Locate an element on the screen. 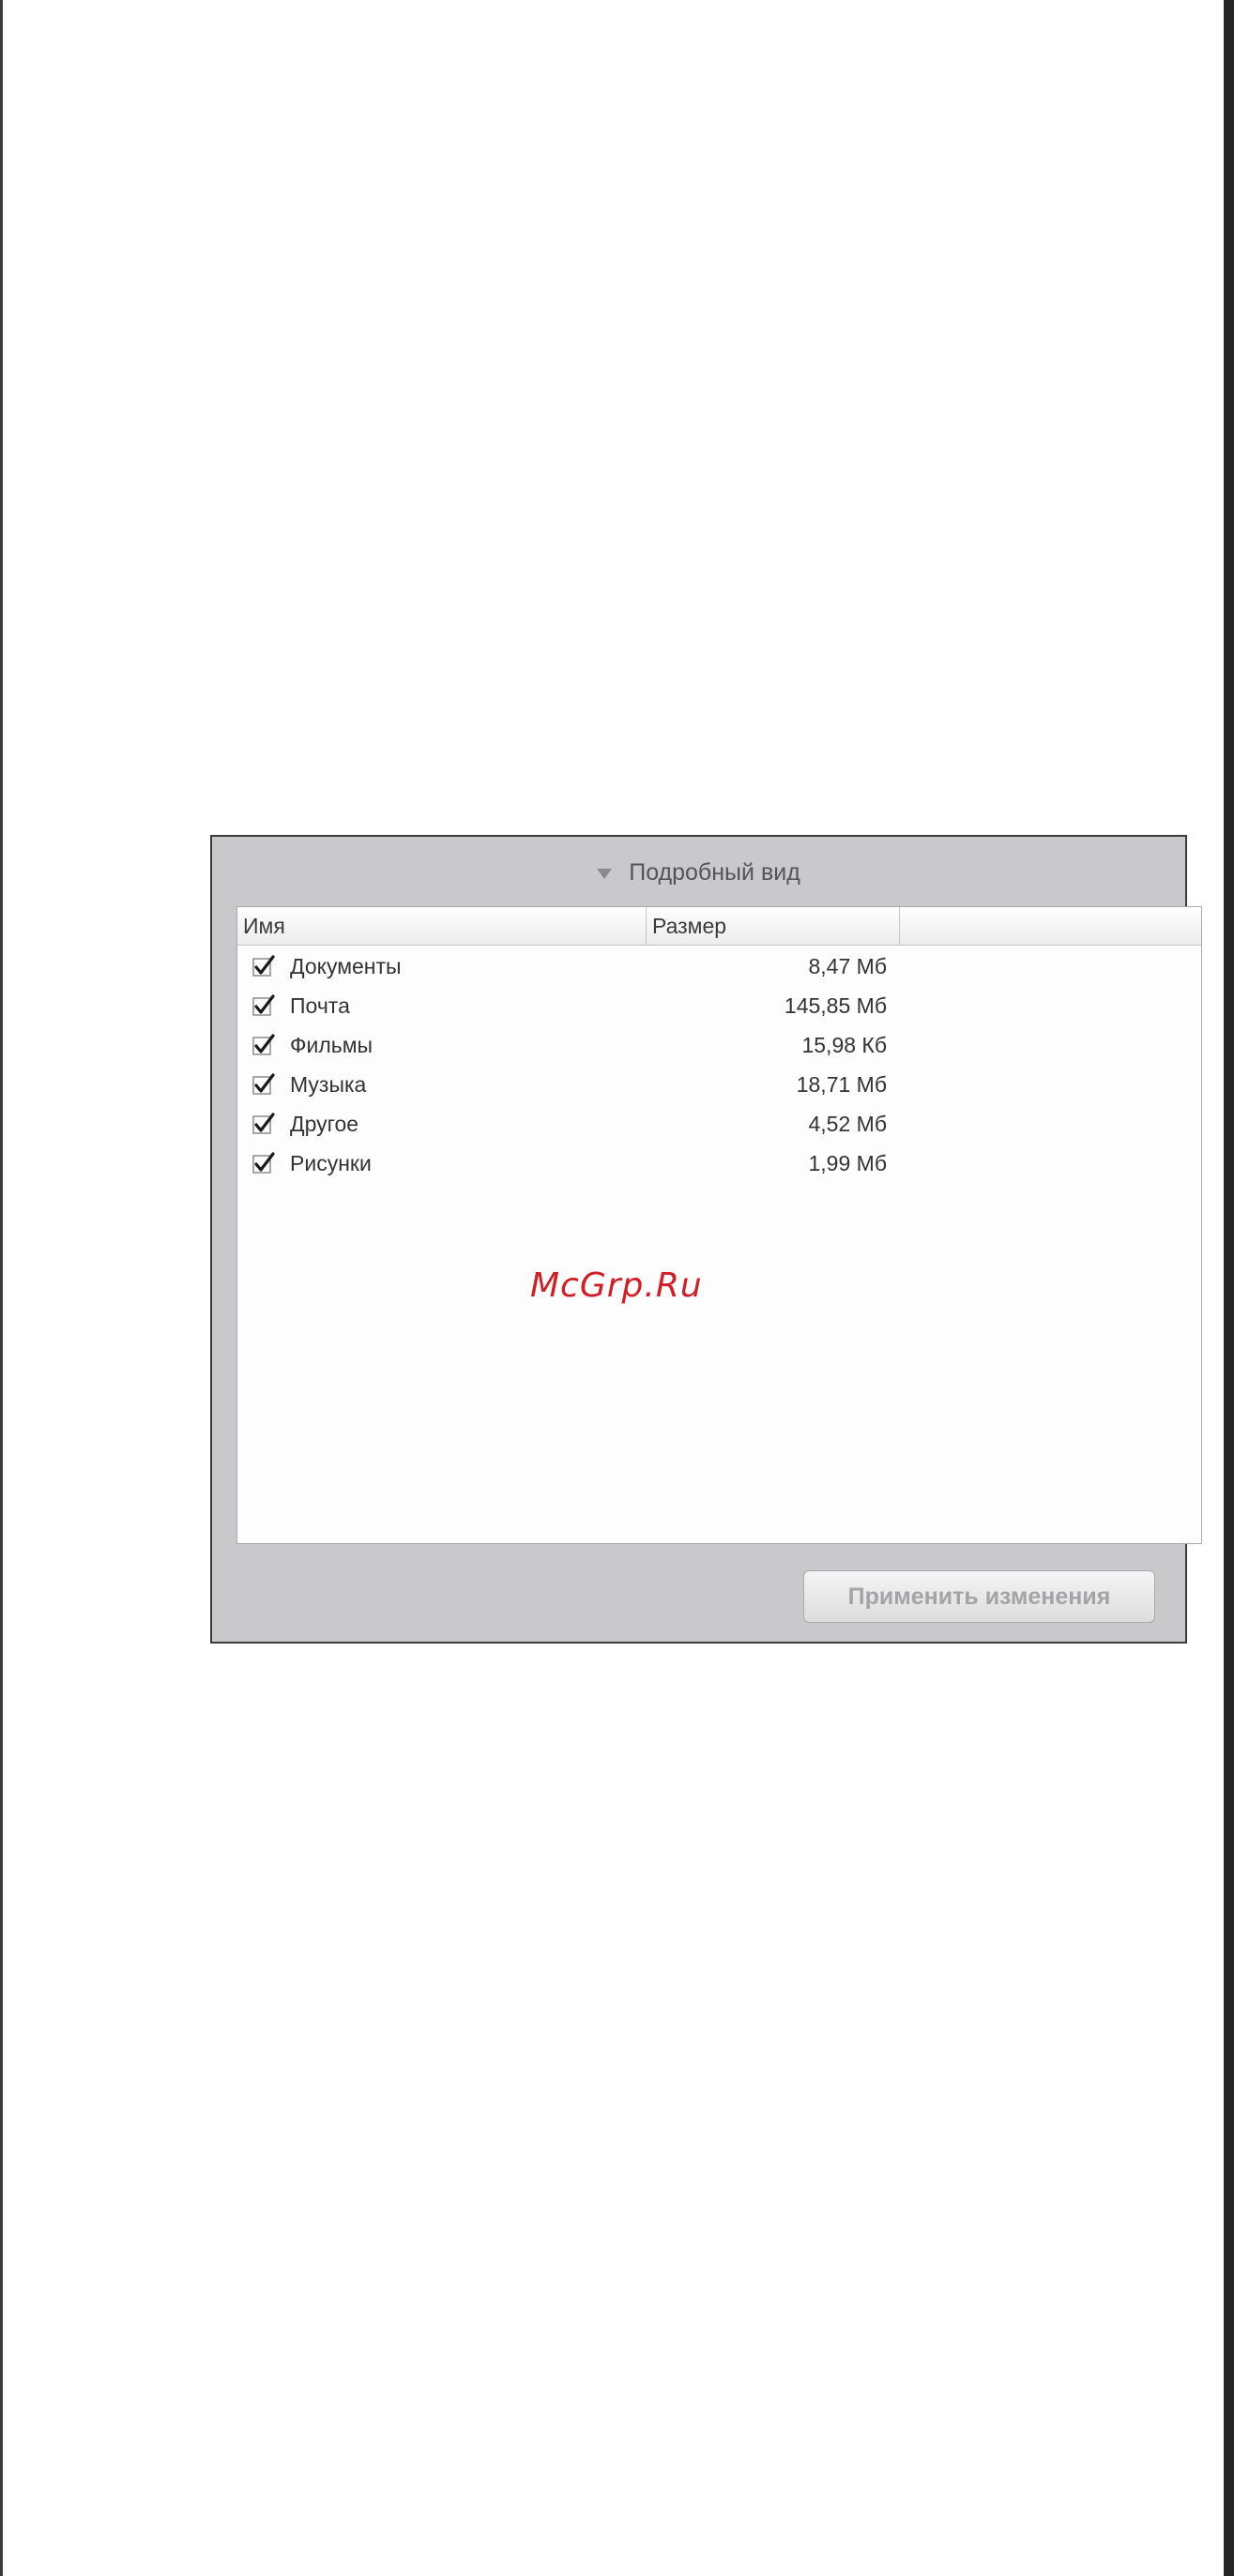  list-item: Фильмы 15,98 Кб is located at coordinates (719, 1045).